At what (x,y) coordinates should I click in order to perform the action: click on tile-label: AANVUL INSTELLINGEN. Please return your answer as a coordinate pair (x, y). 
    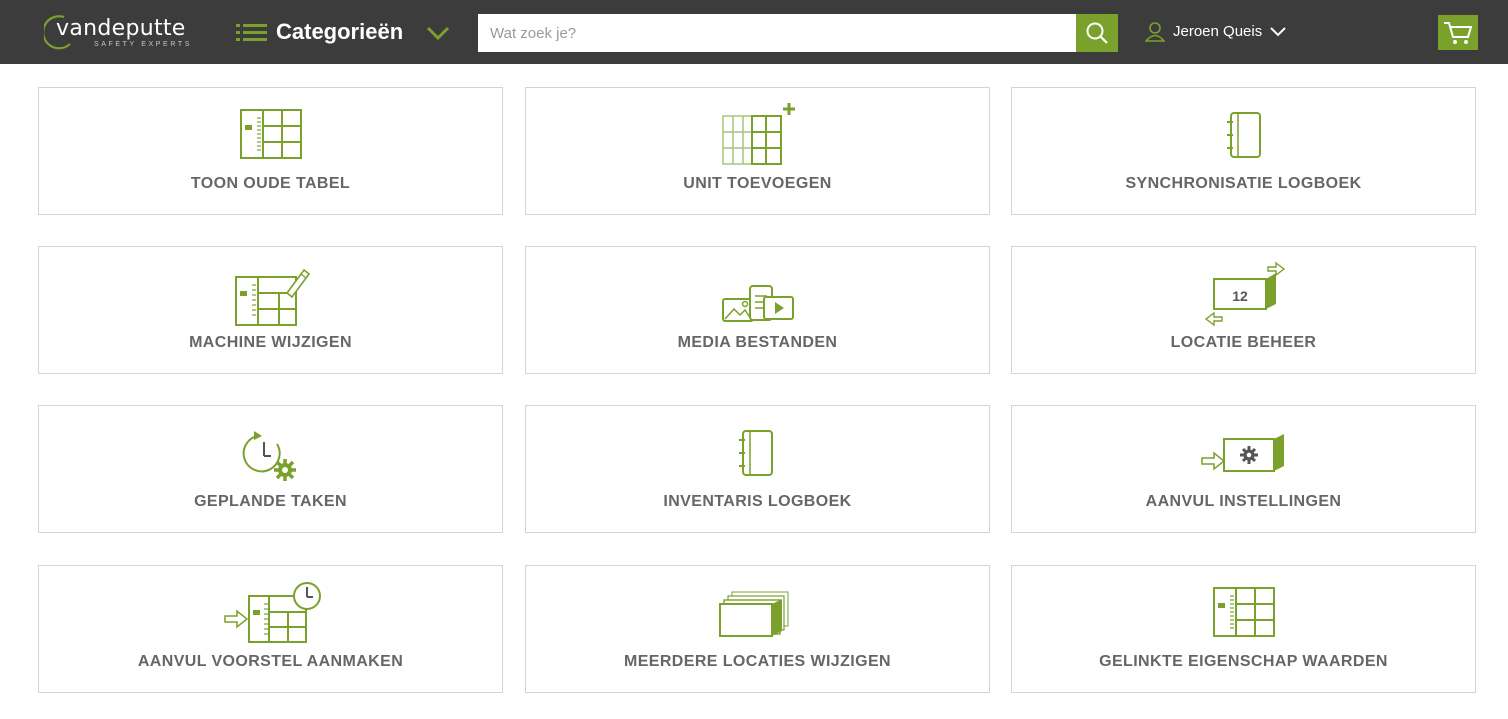
    Looking at the image, I should click on (1243, 501).